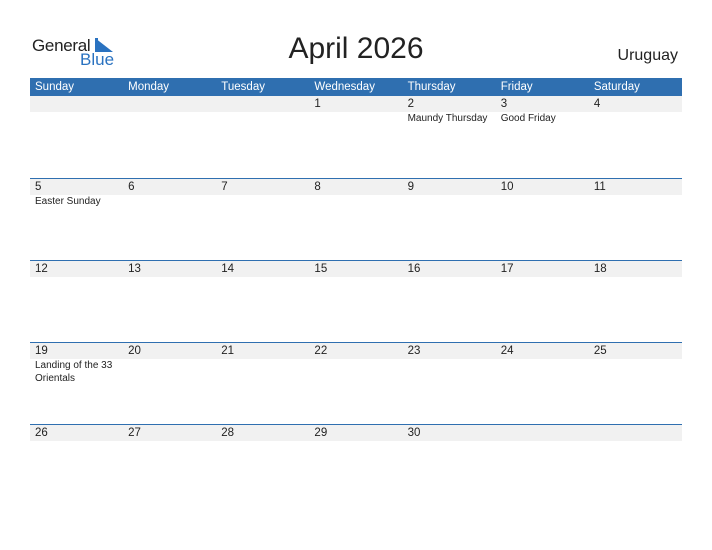 This screenshot has height=550, width=712. Describe the element at coordinates (647, 55) in the screenshot. I see `country-label: Uruguay` at that location.